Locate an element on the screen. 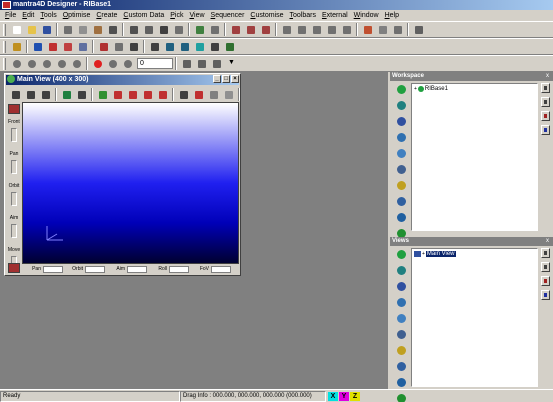 Image resolution: width=553 pixels, height=402 pixels. new-button is located at coordinates (16, 29).